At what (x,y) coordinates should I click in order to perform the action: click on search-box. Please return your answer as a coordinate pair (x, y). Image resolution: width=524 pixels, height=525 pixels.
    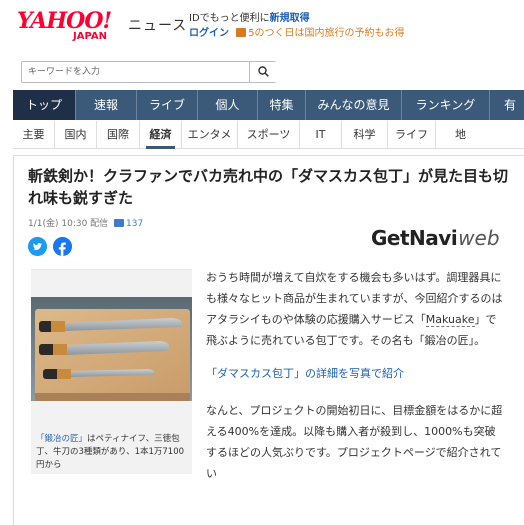
    Looking at the image, I should click on (148, 72).